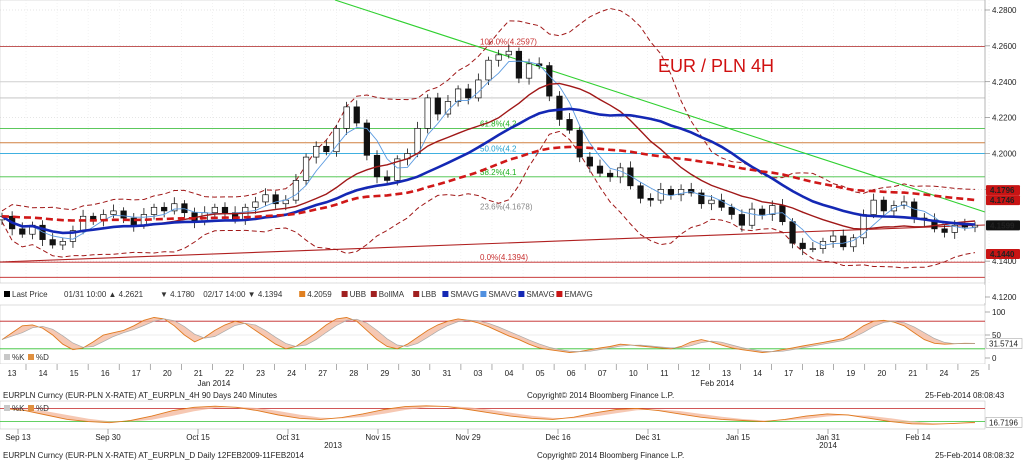 The width and height of the screenshot is (1023, 461). What do you see at coordinates (600, 395) in the screenshot?
I see `footer-top-center: Copyright© 2014 Bloomberg Finance L.P.` at bounding box center [600, 395].